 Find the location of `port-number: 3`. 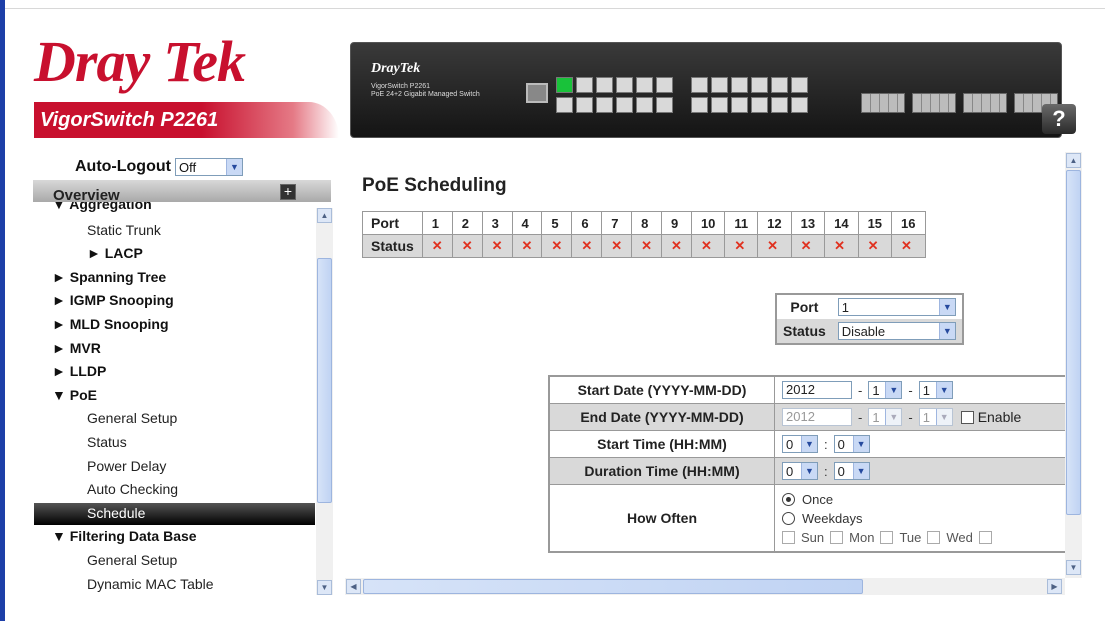

port-number: 3 is located at coordinates (497, 223).